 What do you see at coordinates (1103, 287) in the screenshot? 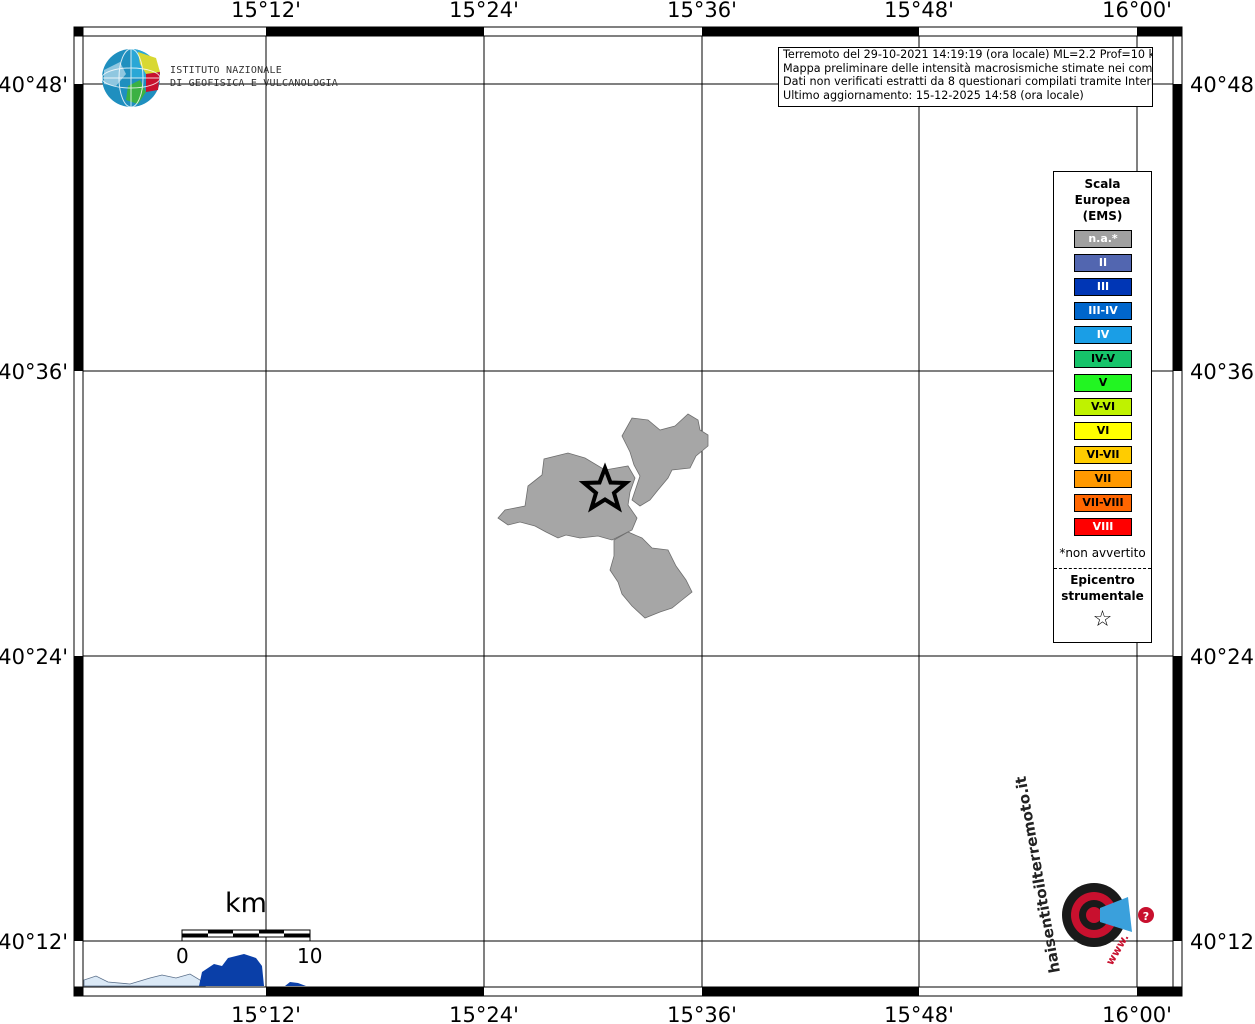
I see `legend-item: III` at bounding box center [1103, 287].